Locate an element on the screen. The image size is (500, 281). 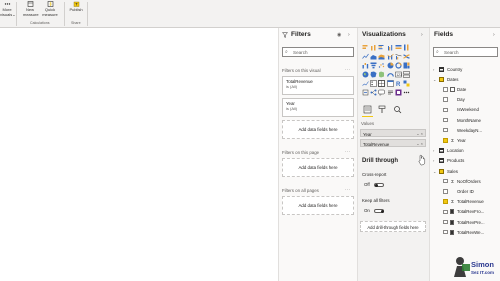
field-table-row: › Products is located at coordinates (465, 161).